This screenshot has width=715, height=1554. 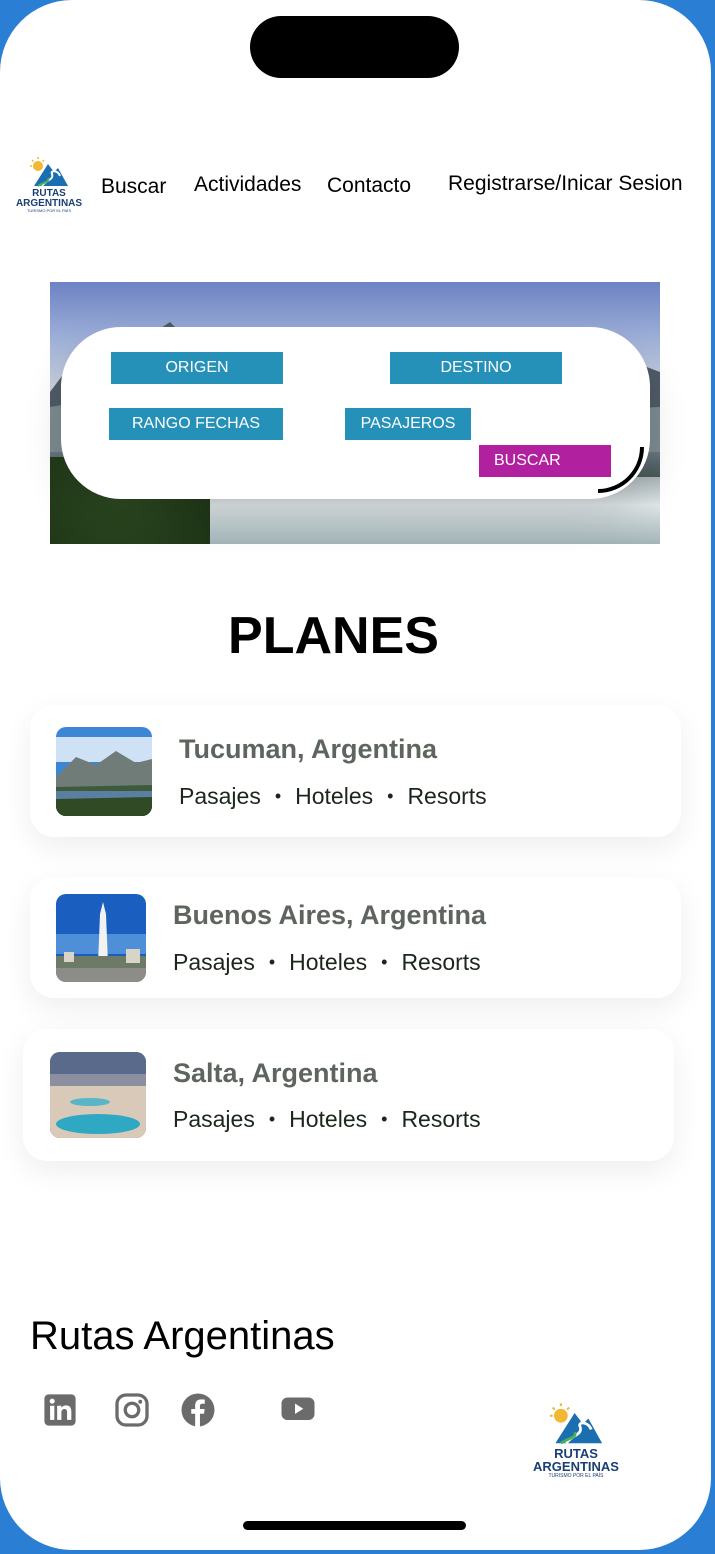 I want to click on section-title-planes: PLANES, so click(x=333, y=636).